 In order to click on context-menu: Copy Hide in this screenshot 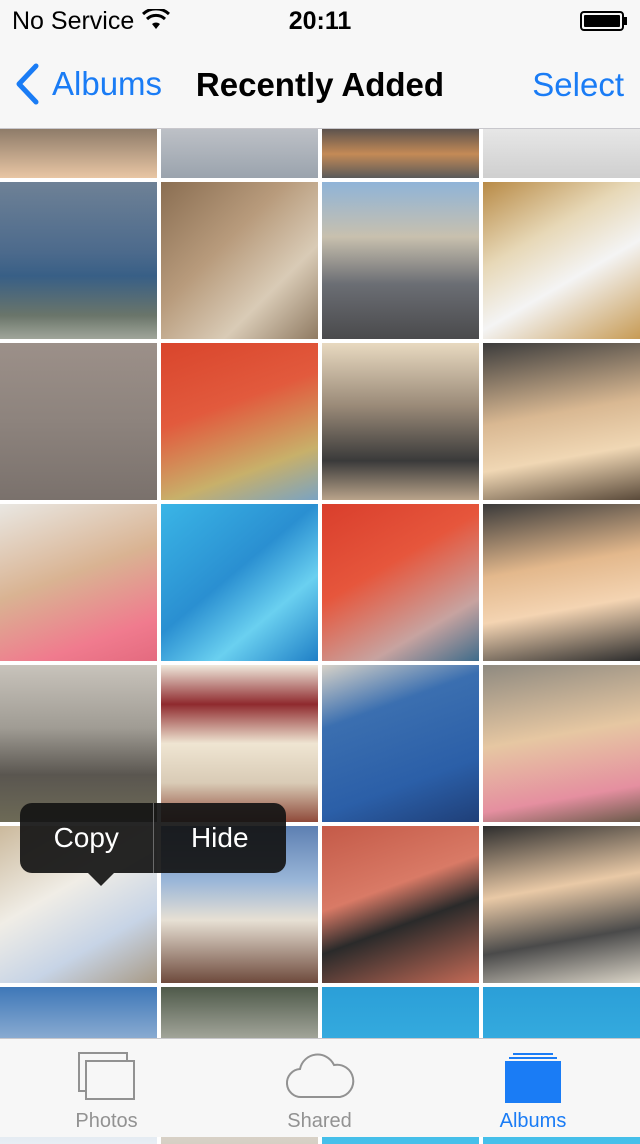, I will do `click(153, 844)`.